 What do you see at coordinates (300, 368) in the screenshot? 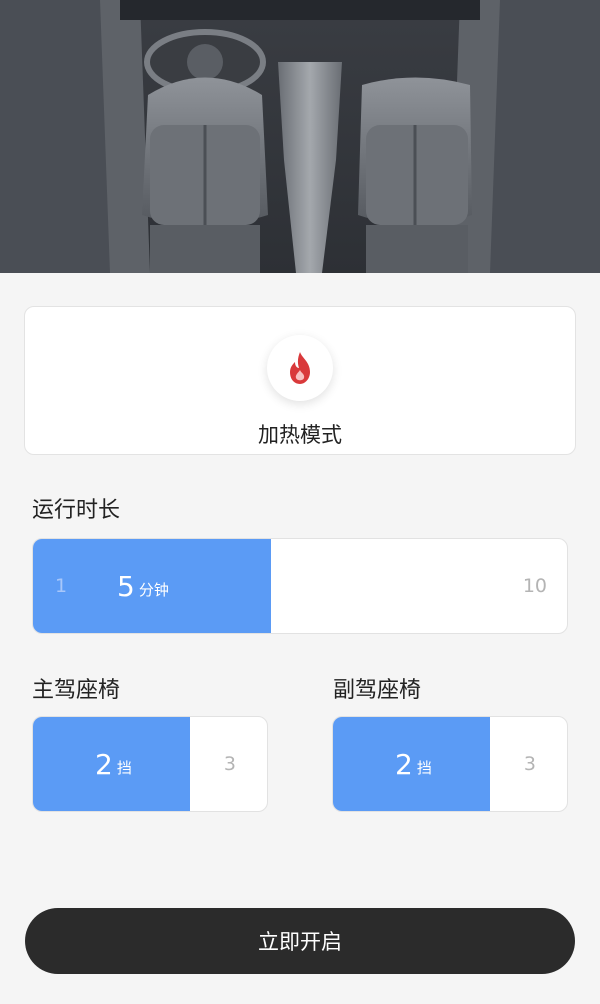
I see `flame-icon` at bounding box center [300, 368].